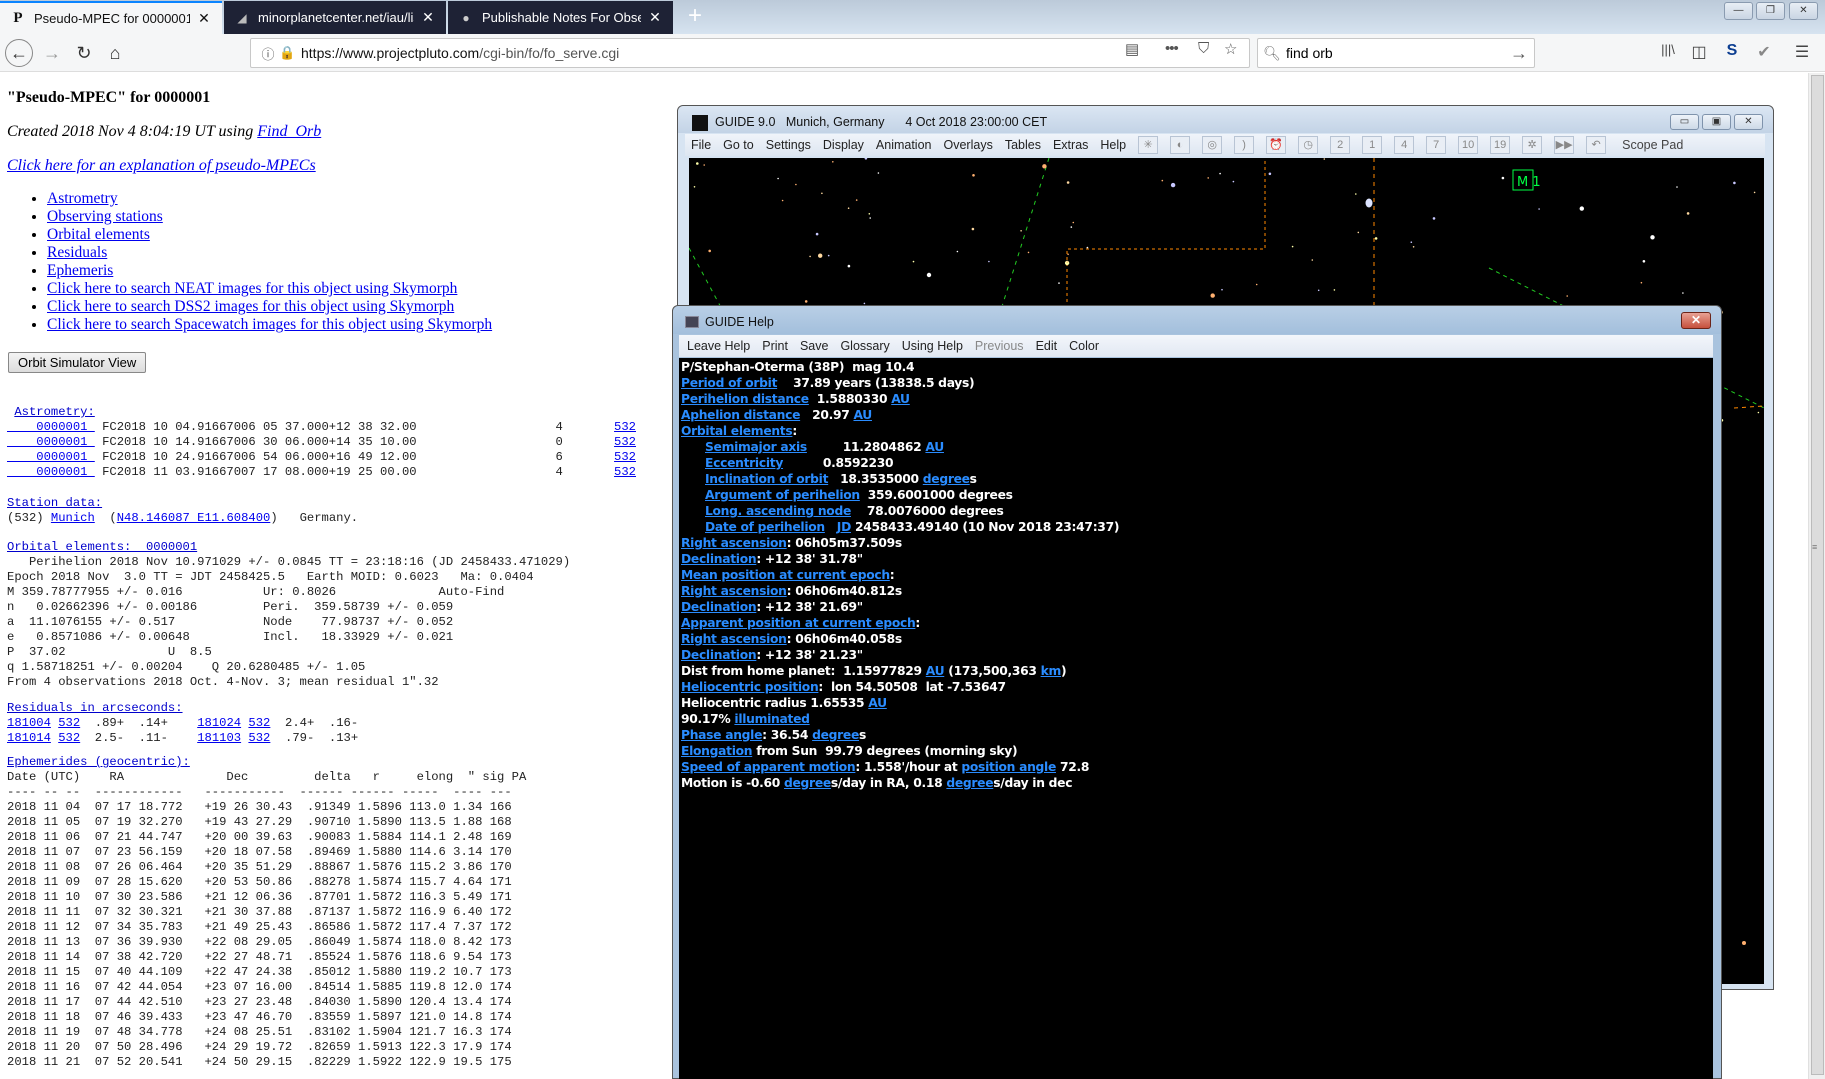 This screenshot has height=1079, width=1825. Describe the element at coordinates (1276, 145) in the screenshot. I see `alarm-clock-icon: ⏰` at that location.